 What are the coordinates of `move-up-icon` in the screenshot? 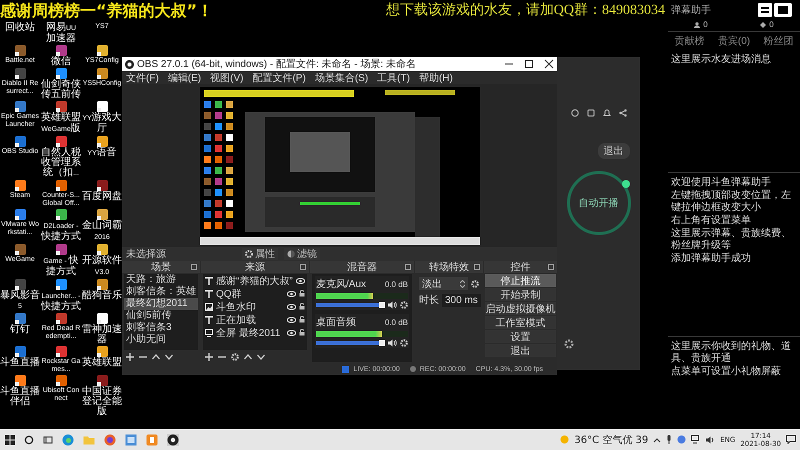 It's located at (156, 357).